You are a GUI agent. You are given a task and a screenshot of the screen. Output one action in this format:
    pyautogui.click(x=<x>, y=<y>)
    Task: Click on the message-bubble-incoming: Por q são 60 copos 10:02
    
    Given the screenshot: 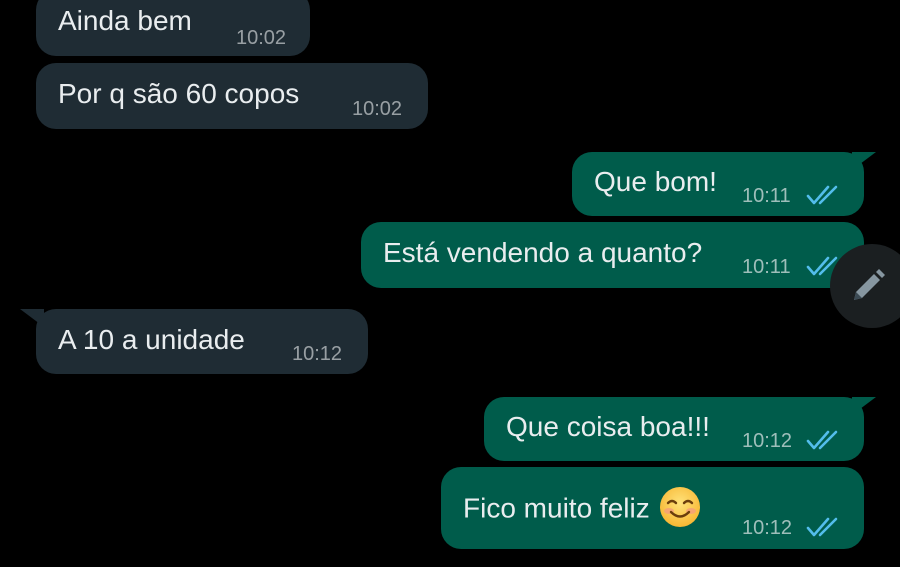 What is the action you would take?
    pyautogui.click(x=232, y=96)
    